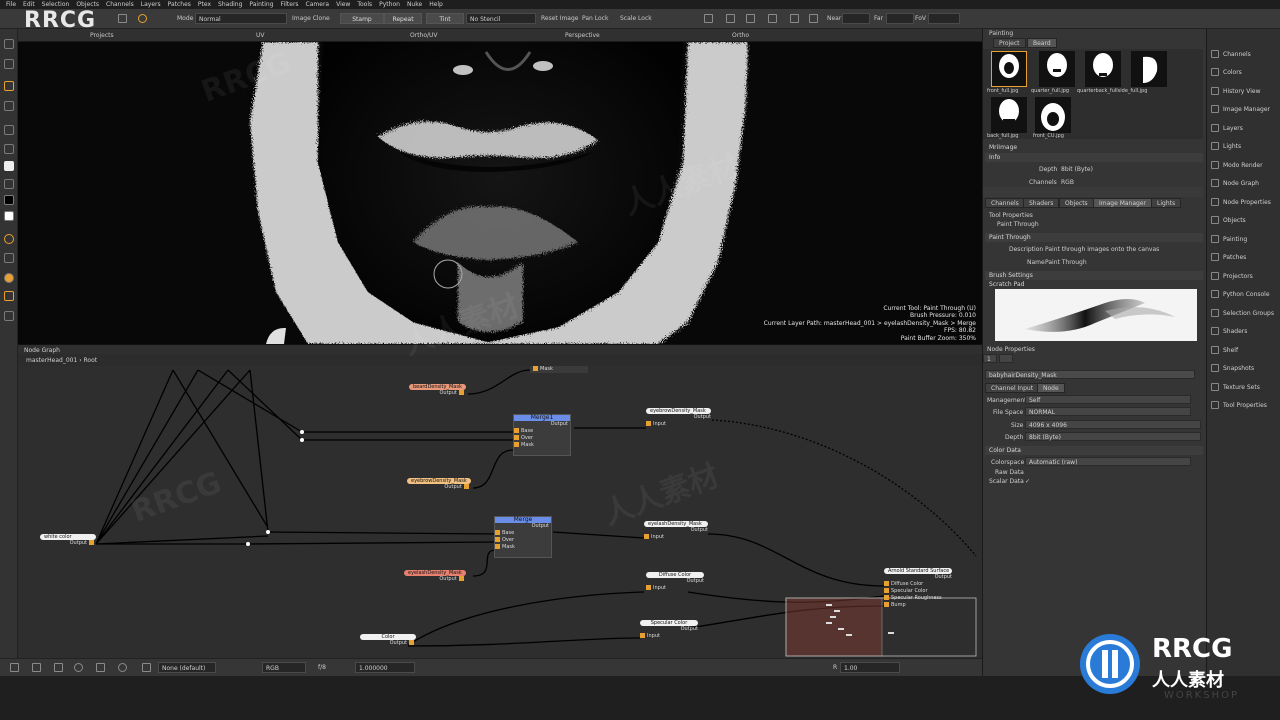 The height and width of the screenshot is (720, 1280). Describe the element at coordinates (439, 484) in the screenshot. I see `node-eyebrow-density-in: eyebrowDensity_Mask Output` at that location.